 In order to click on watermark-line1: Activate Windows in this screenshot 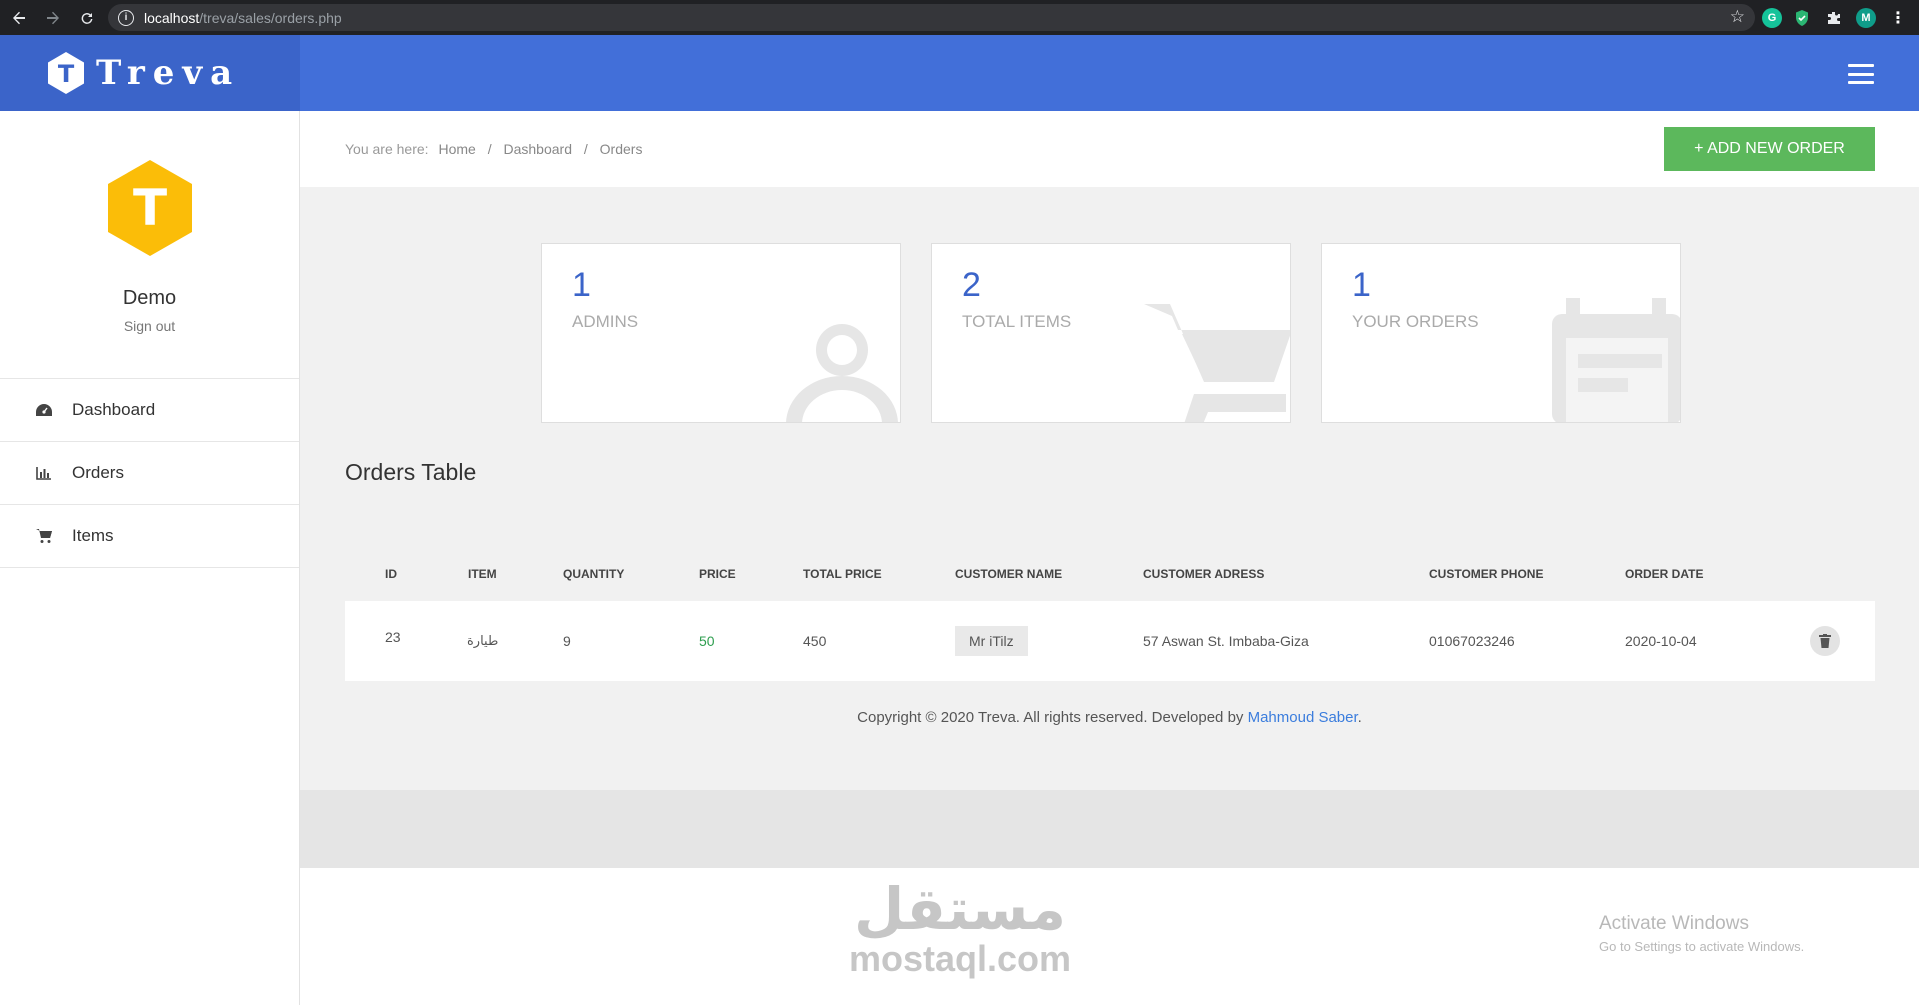, I will do `click(1674, 923)`.